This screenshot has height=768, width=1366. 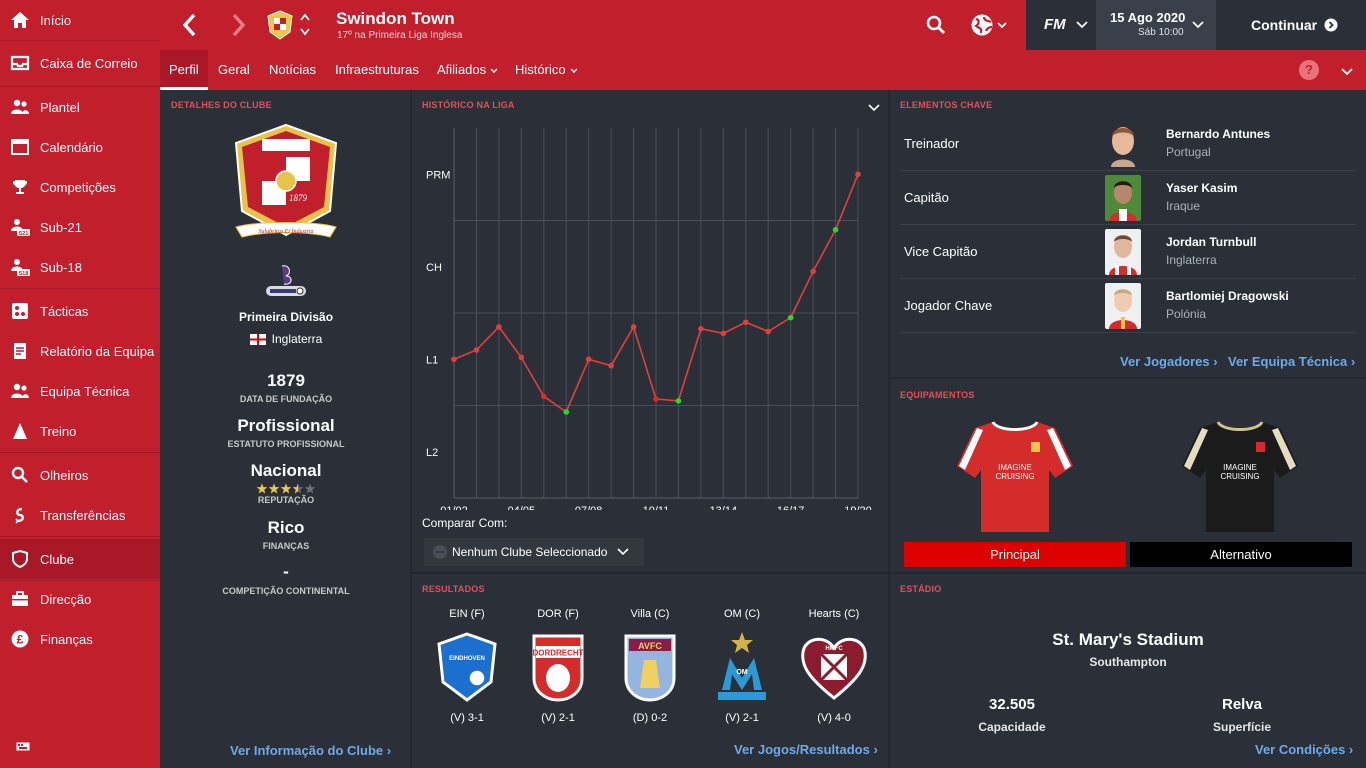 What do you see at coordinates (286, 488) in the screenshot?
I see `star-filled-icon` at bounding box center [286, 488].